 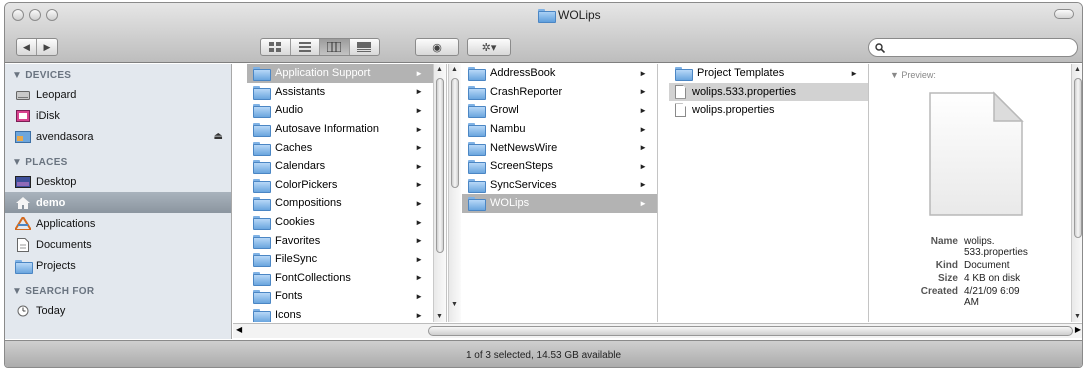 I want to click on search-input, so click(x=983, y=47).